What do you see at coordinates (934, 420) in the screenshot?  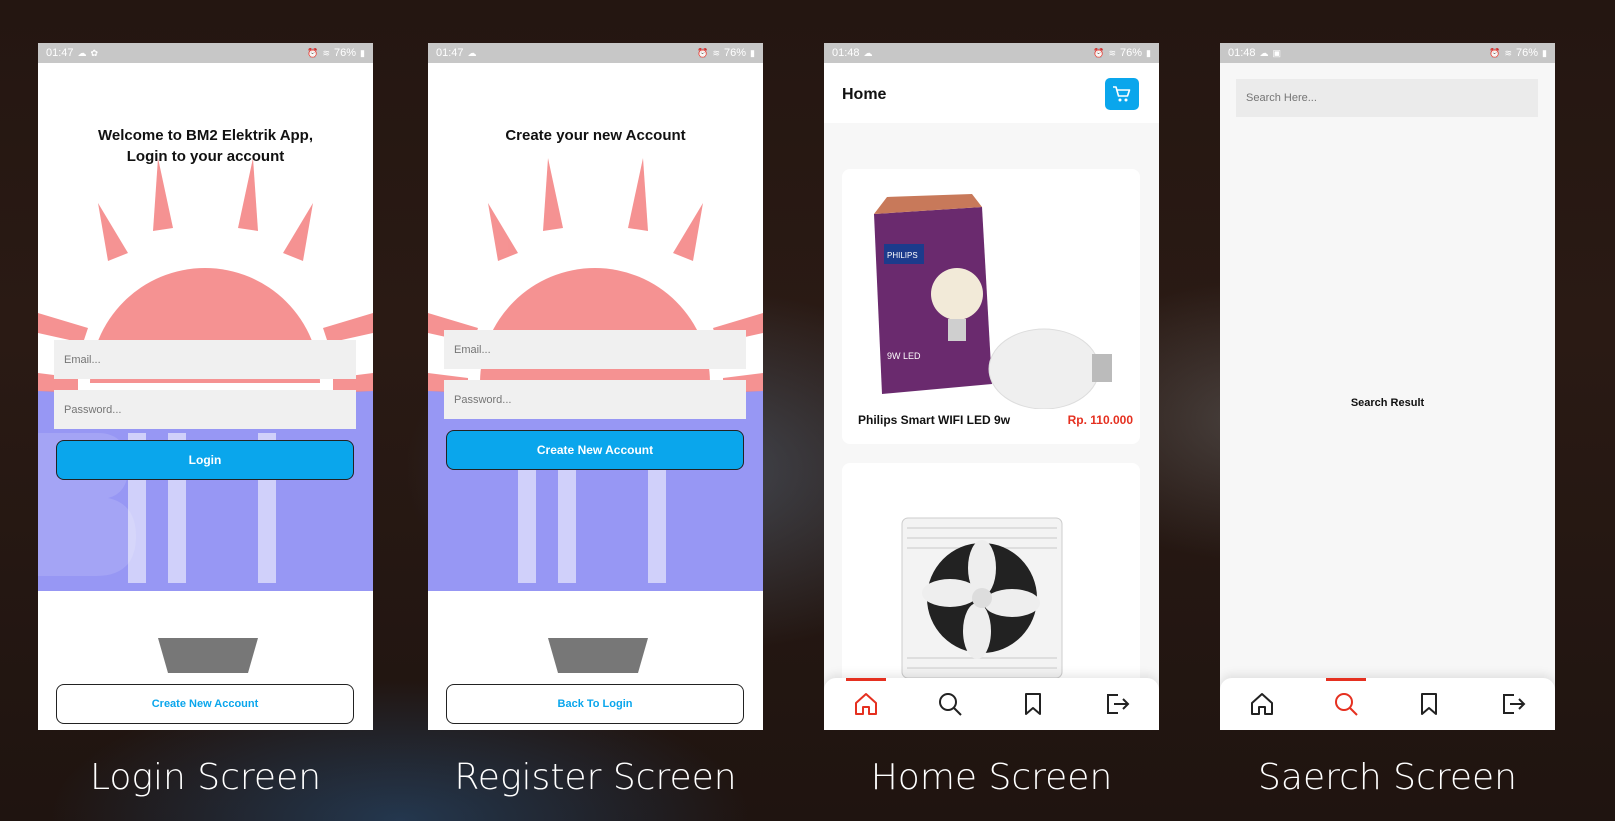 I see `product-name: Philips Smart WIFI LED 9w` at bounding box center [934, 420].